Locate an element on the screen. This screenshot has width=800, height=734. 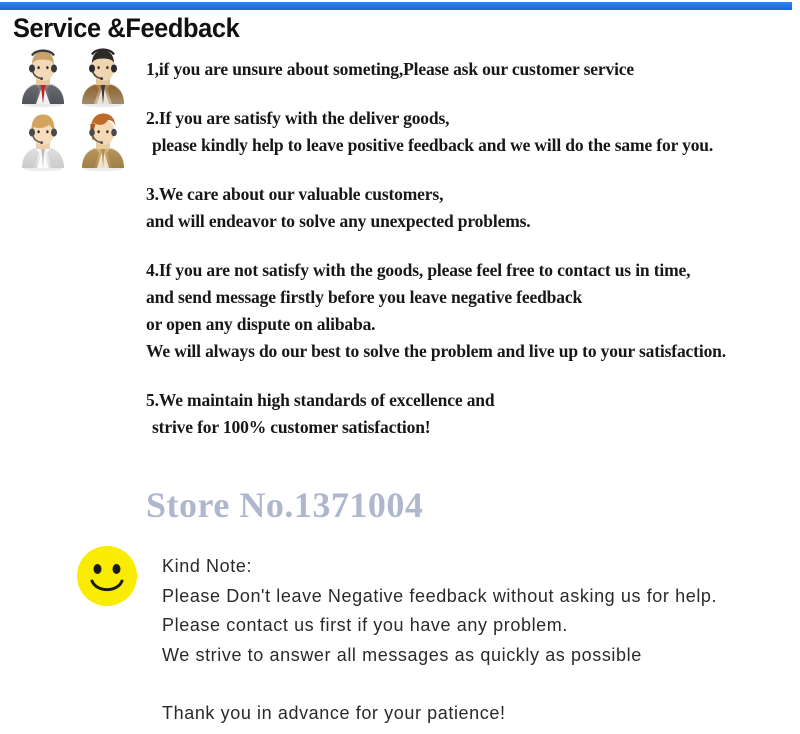
policy-line: strive for 100% customer satisfaction! is located at coordinates (291, 427).